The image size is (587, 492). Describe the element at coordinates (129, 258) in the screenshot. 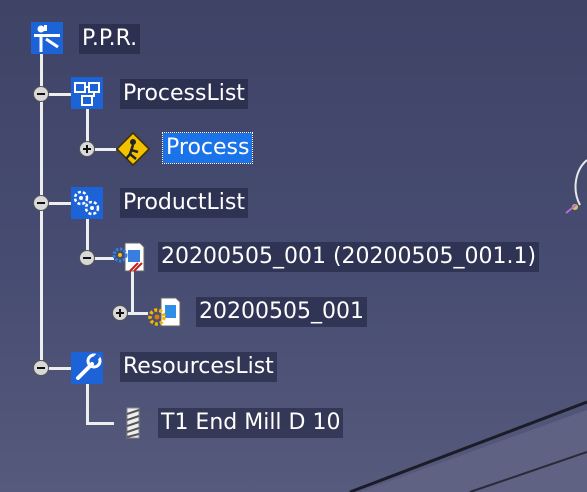

I see `product-icon` at that location.